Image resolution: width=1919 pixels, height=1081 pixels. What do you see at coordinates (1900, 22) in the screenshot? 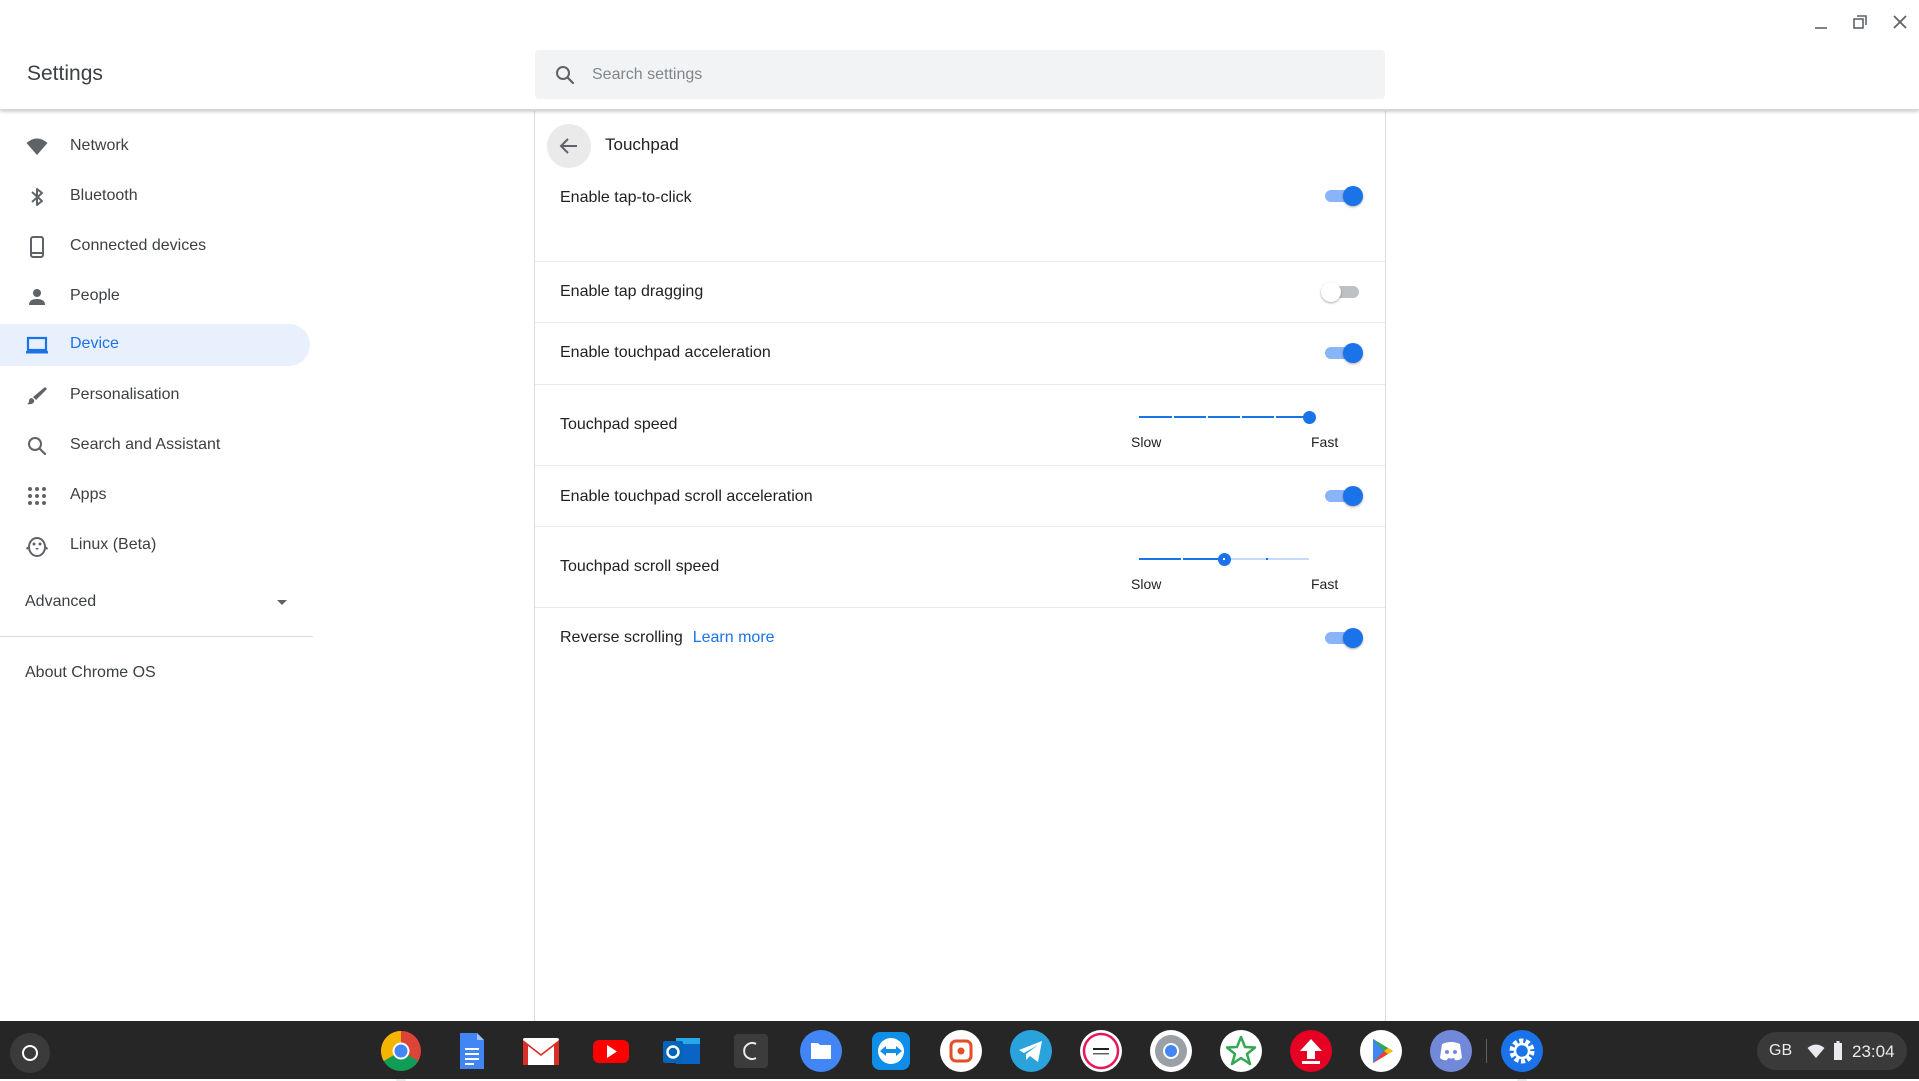
I see `close-icon` at bounding box center [1900, 22].